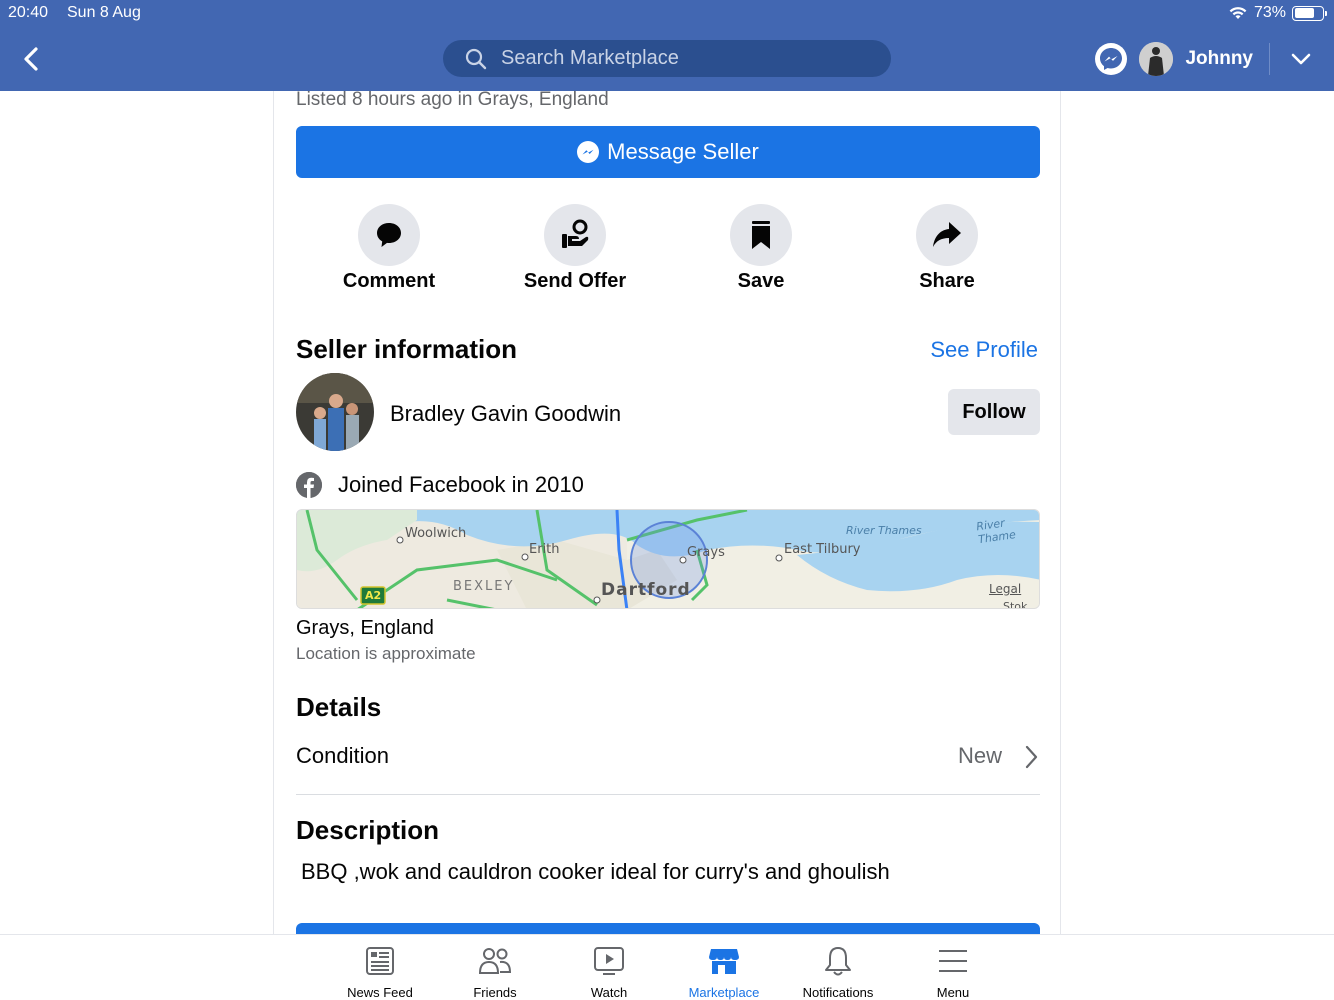 The height and width of the screenshot is (1000, 1334). I want to click on battery-percent: 73%, so click(1269, 12).